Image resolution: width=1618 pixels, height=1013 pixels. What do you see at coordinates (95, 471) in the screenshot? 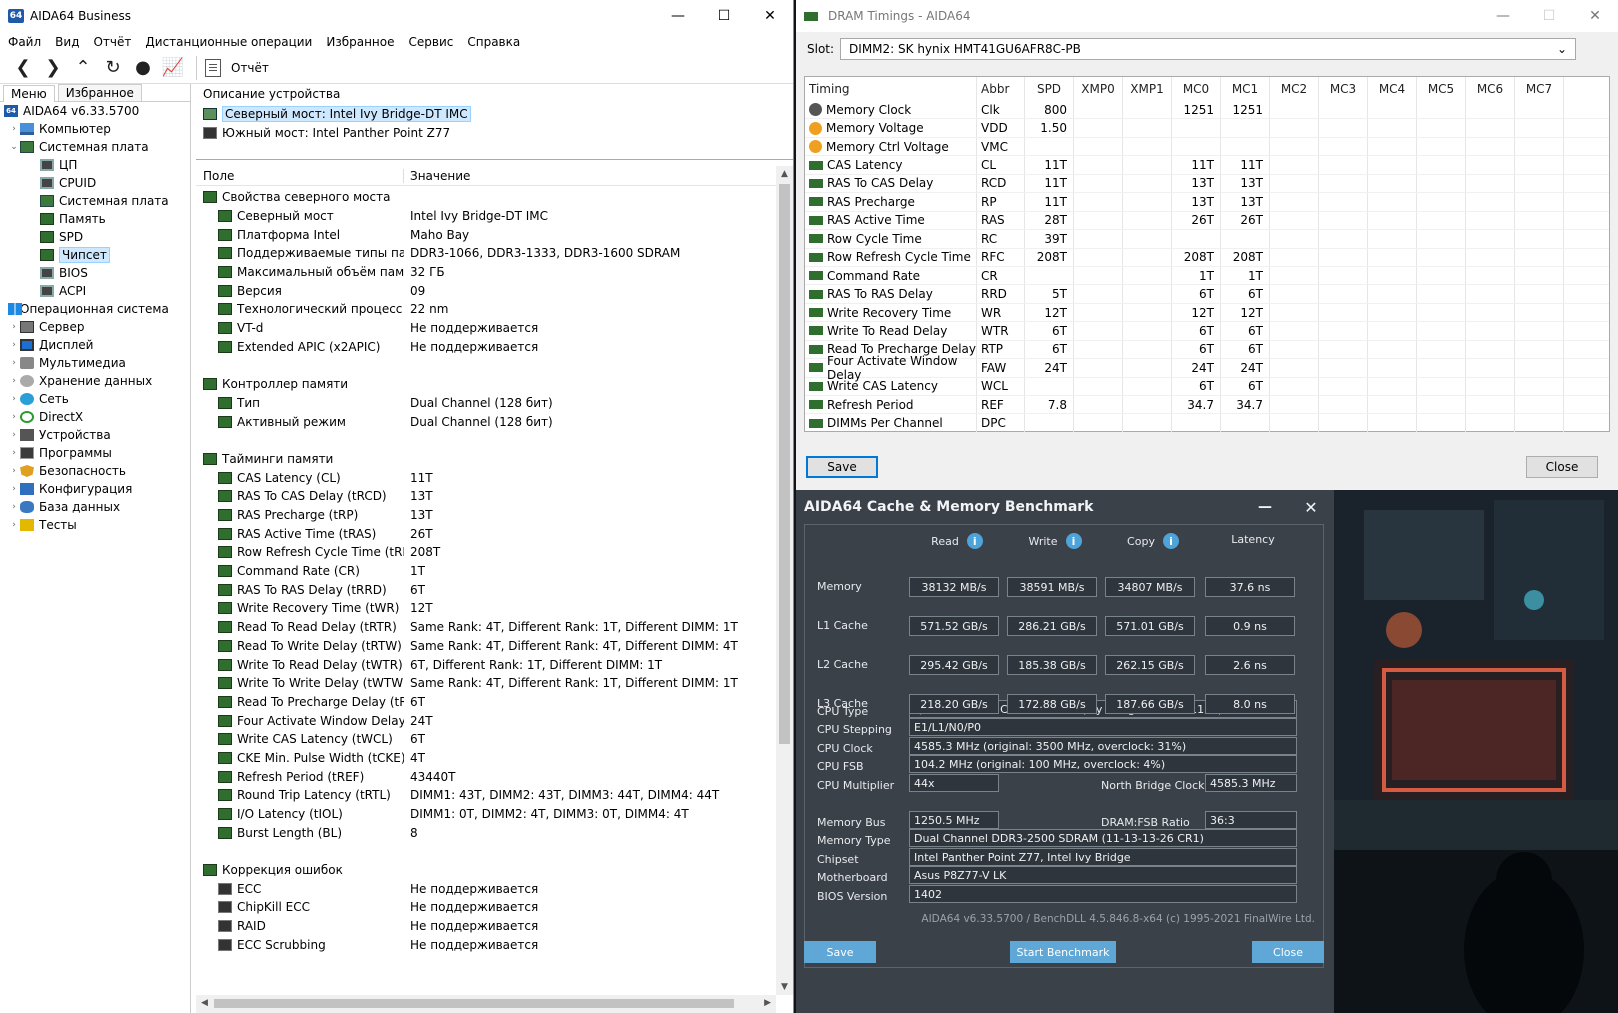
I see `tree-item: › Безопасность` at bounding box center [95, 471].